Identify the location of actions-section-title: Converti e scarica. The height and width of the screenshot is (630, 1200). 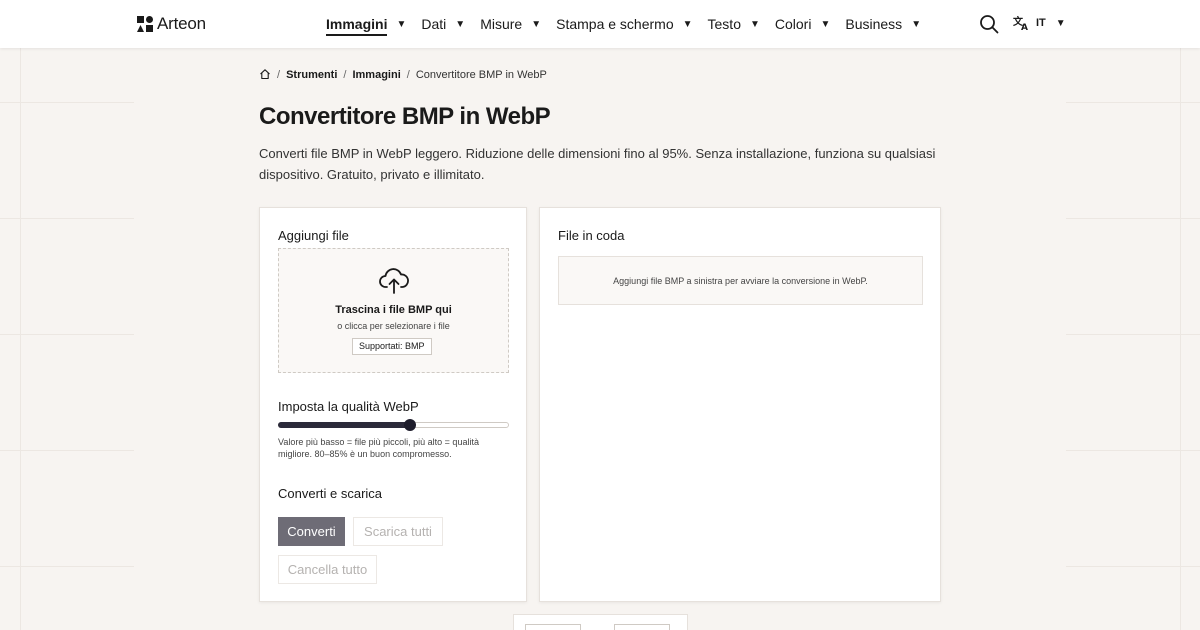
(330, 493).